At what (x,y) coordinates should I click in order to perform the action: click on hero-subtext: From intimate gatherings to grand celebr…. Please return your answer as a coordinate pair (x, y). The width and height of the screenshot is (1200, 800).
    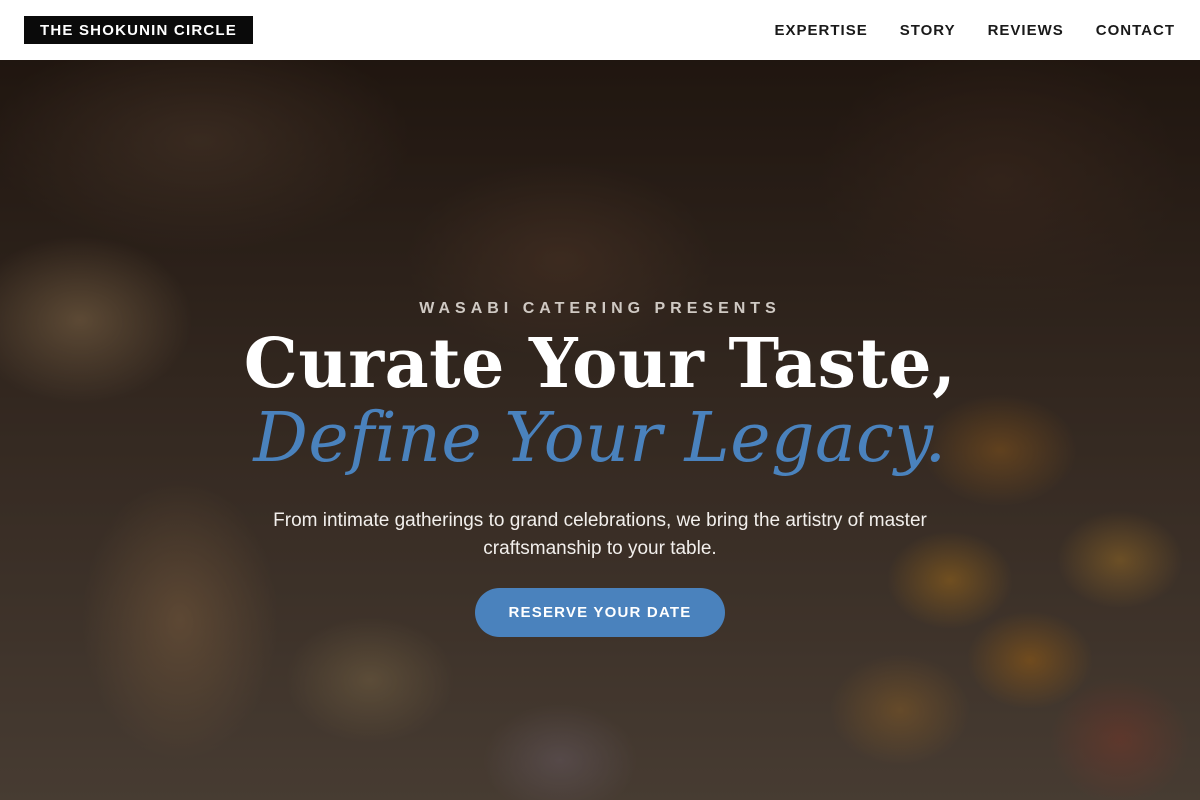
    Looking at the image, I should click on (600, 534).